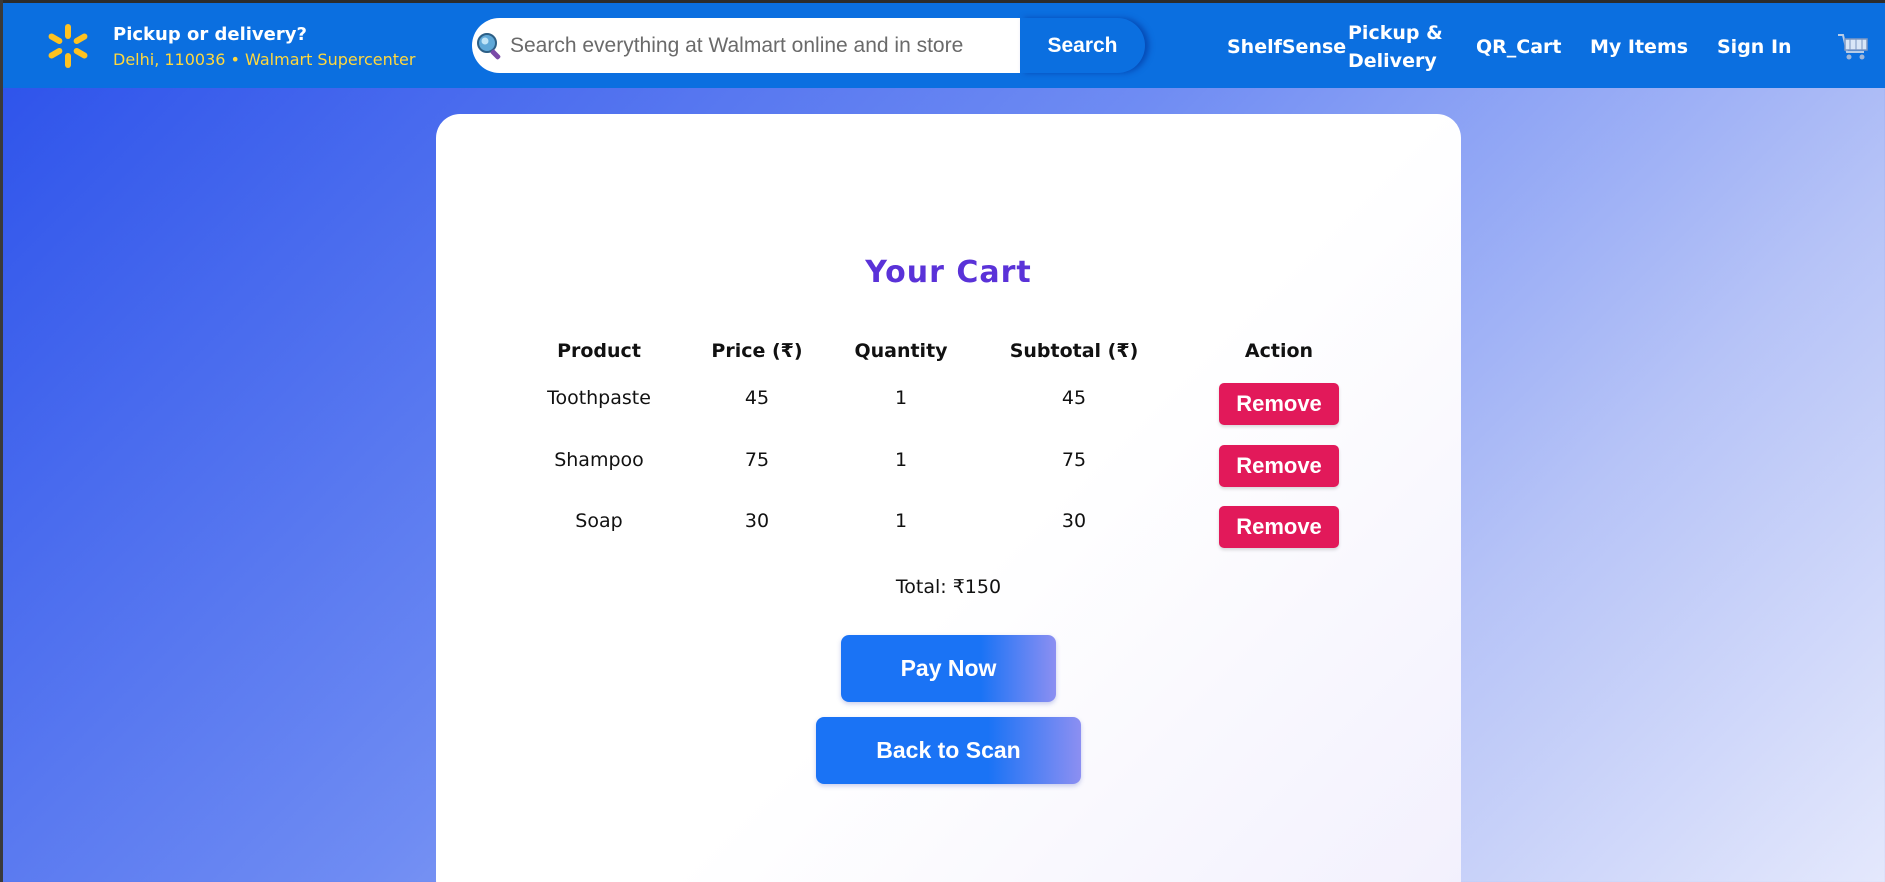 This screenshot has width=1885, height=882. What do you see at coordinates (264, 59) in the screenshot?
I see `location-store: Delhi, 110036 • Walmart Supercenter` at bounding box center [264, 59].